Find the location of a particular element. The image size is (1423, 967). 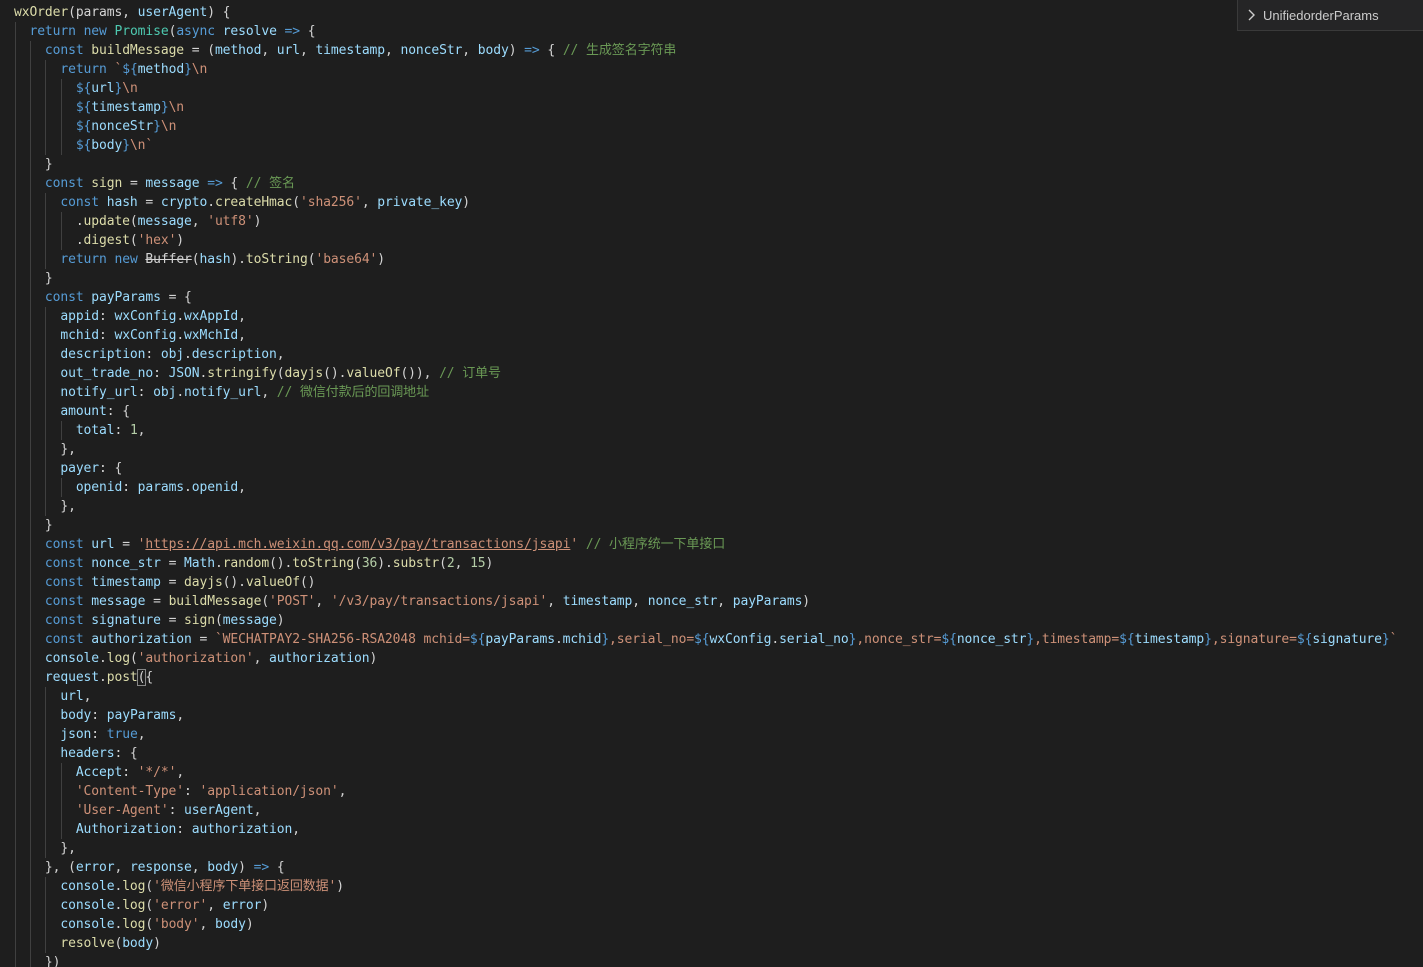

code-line: console.log('微信小程序下单接口返回数据') is located at coordinates (179, 886).